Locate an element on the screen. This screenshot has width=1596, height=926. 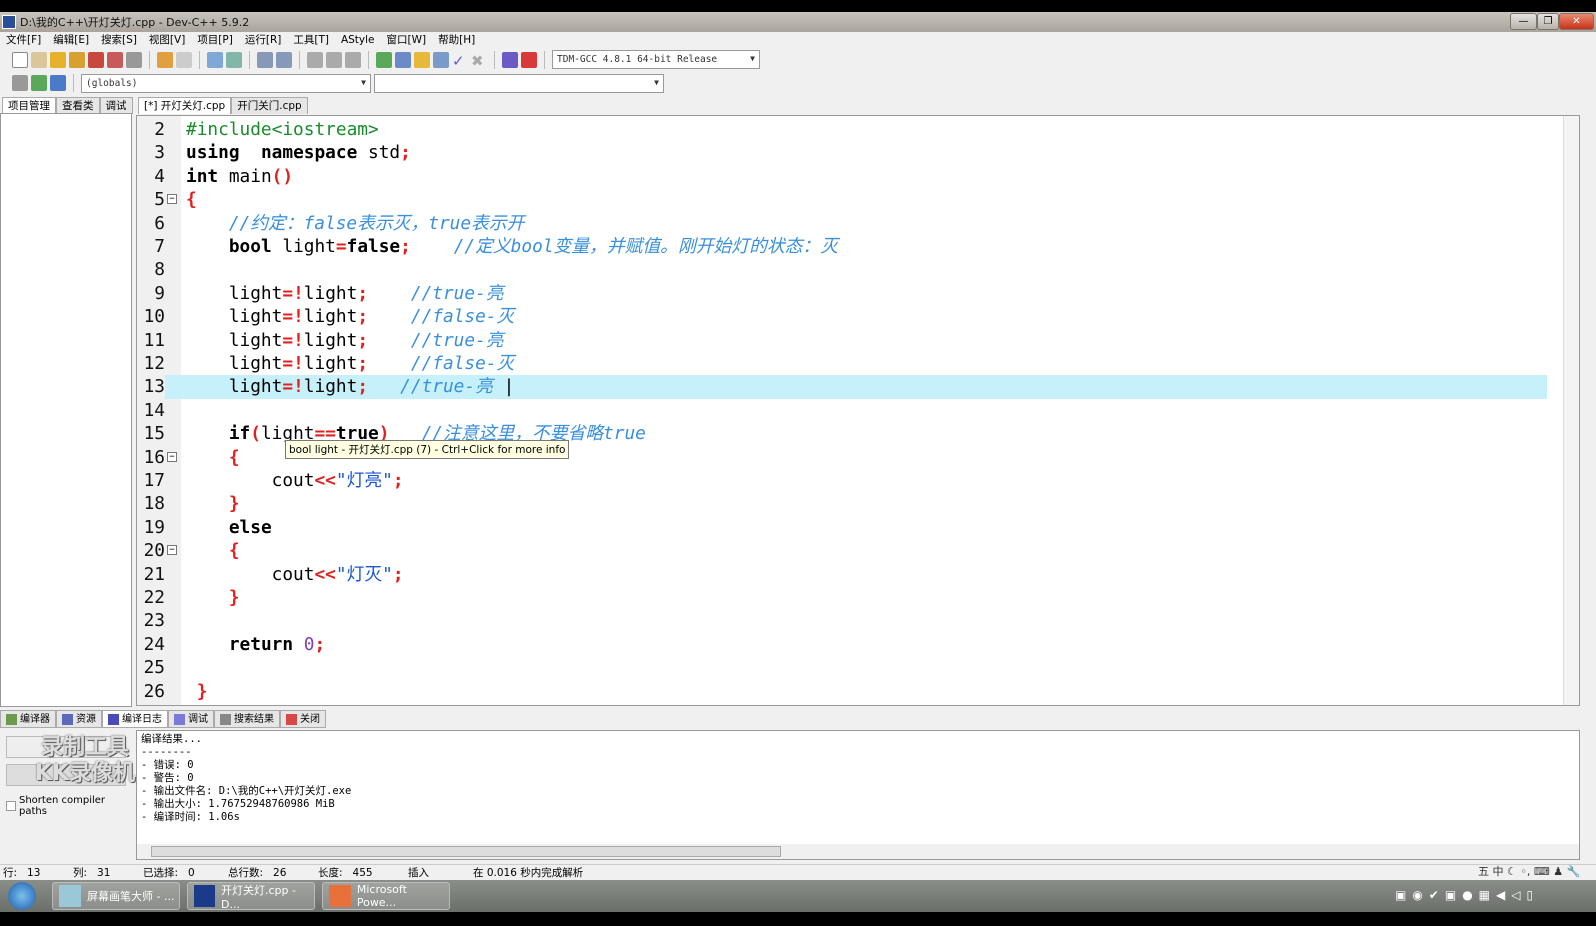
code-line: 22 } is located at coordinates (842, 598).